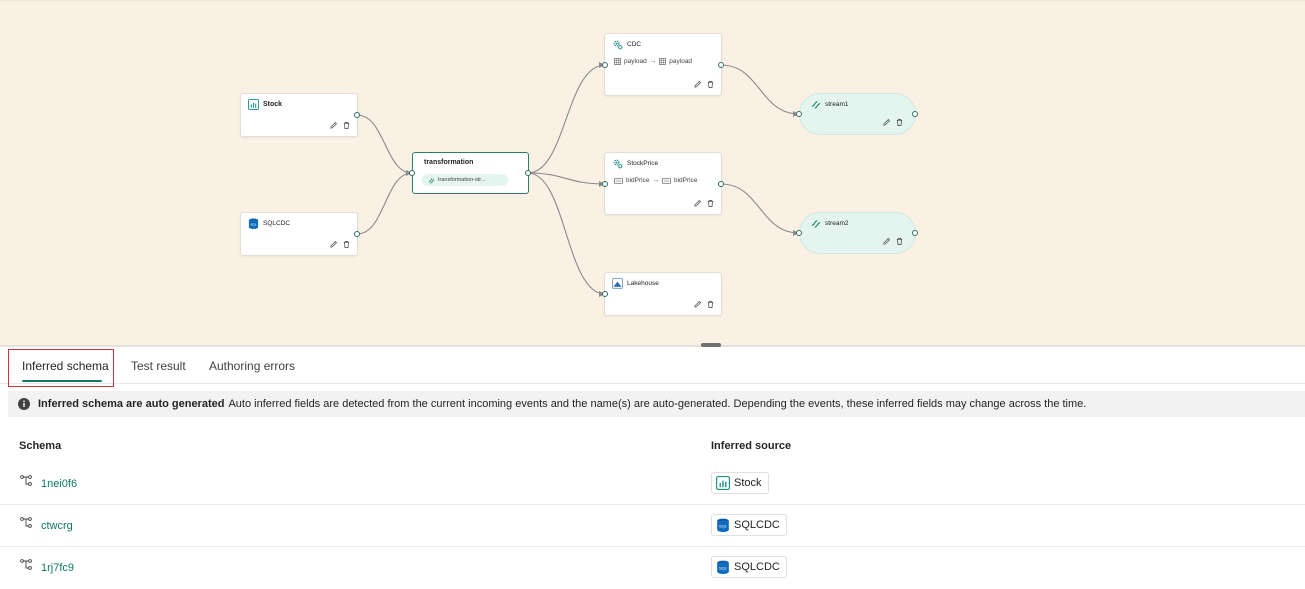 The width and height of the screenshot is (1305, 589). What do you see at coordinates (277, 223) in the screenshot?
I see `node-title: SQLCDC` at bounding box center [277, 223].